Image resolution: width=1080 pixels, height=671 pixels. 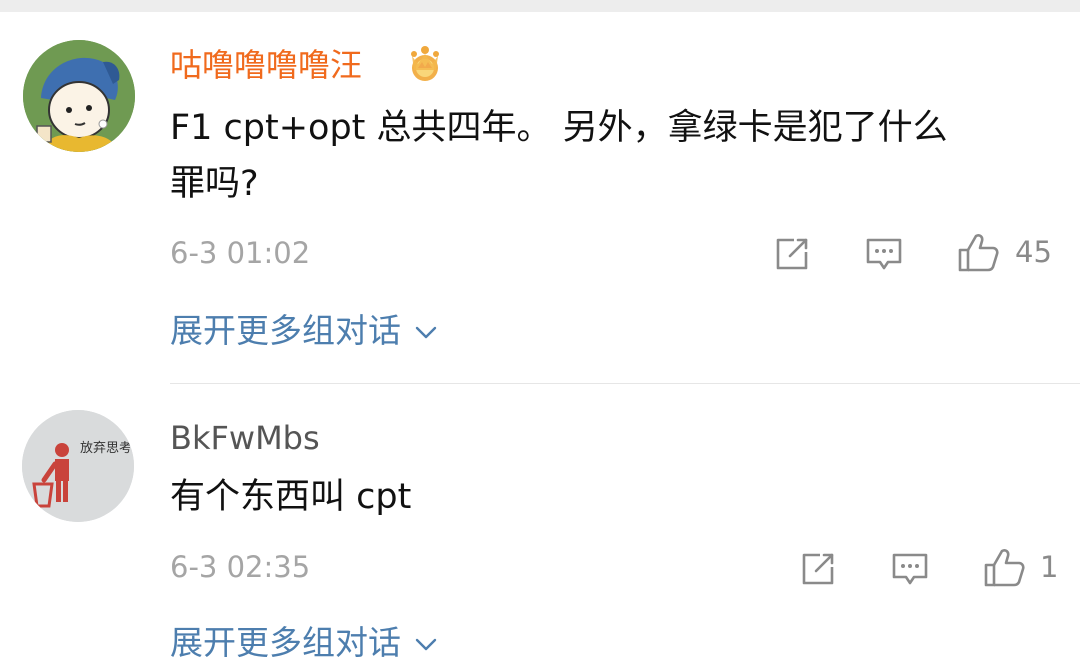 What do you see at coordinates (106, 448) in the screenshot?
I see `avatar-text: 放弃思考` at bounding box center [106, 448].